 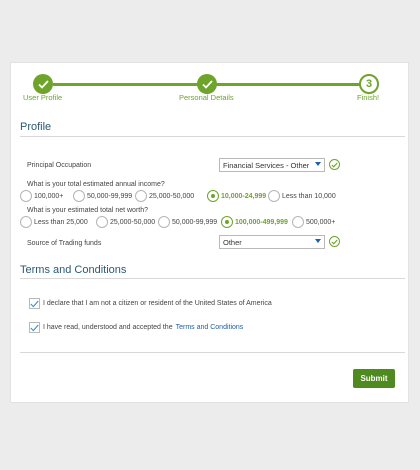 What do you see at coordinates (266, 165) in the screenshot?
I see `occupation-value: Financial Services - Other` at bounding box center [266, 165].